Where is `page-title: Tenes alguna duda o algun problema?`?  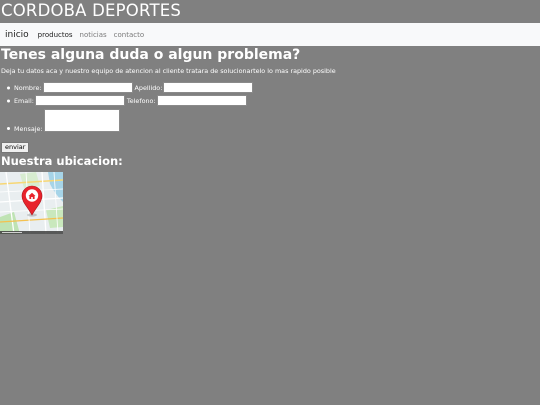 page-title: Tenes alguna duda o algun problema? is located at coordinates (151, 55).